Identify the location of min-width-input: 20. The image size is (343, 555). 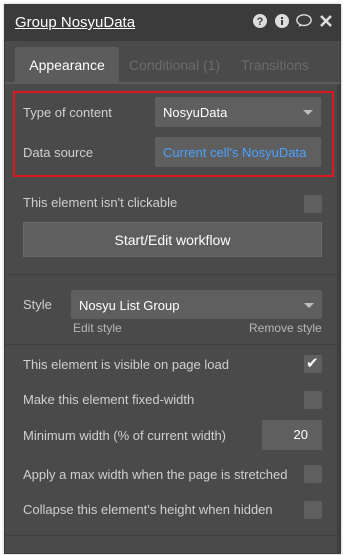
(292, 435).